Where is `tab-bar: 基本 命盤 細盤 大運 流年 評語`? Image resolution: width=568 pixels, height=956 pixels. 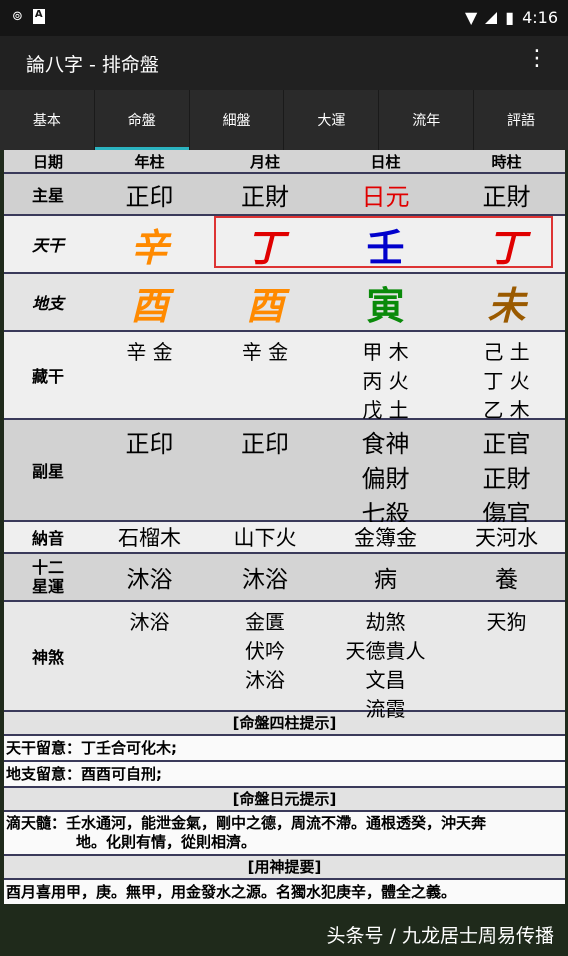 tab-bar: 基本 命盤 細盤 大運 流年 評語 is located at coordinates (284, 120).